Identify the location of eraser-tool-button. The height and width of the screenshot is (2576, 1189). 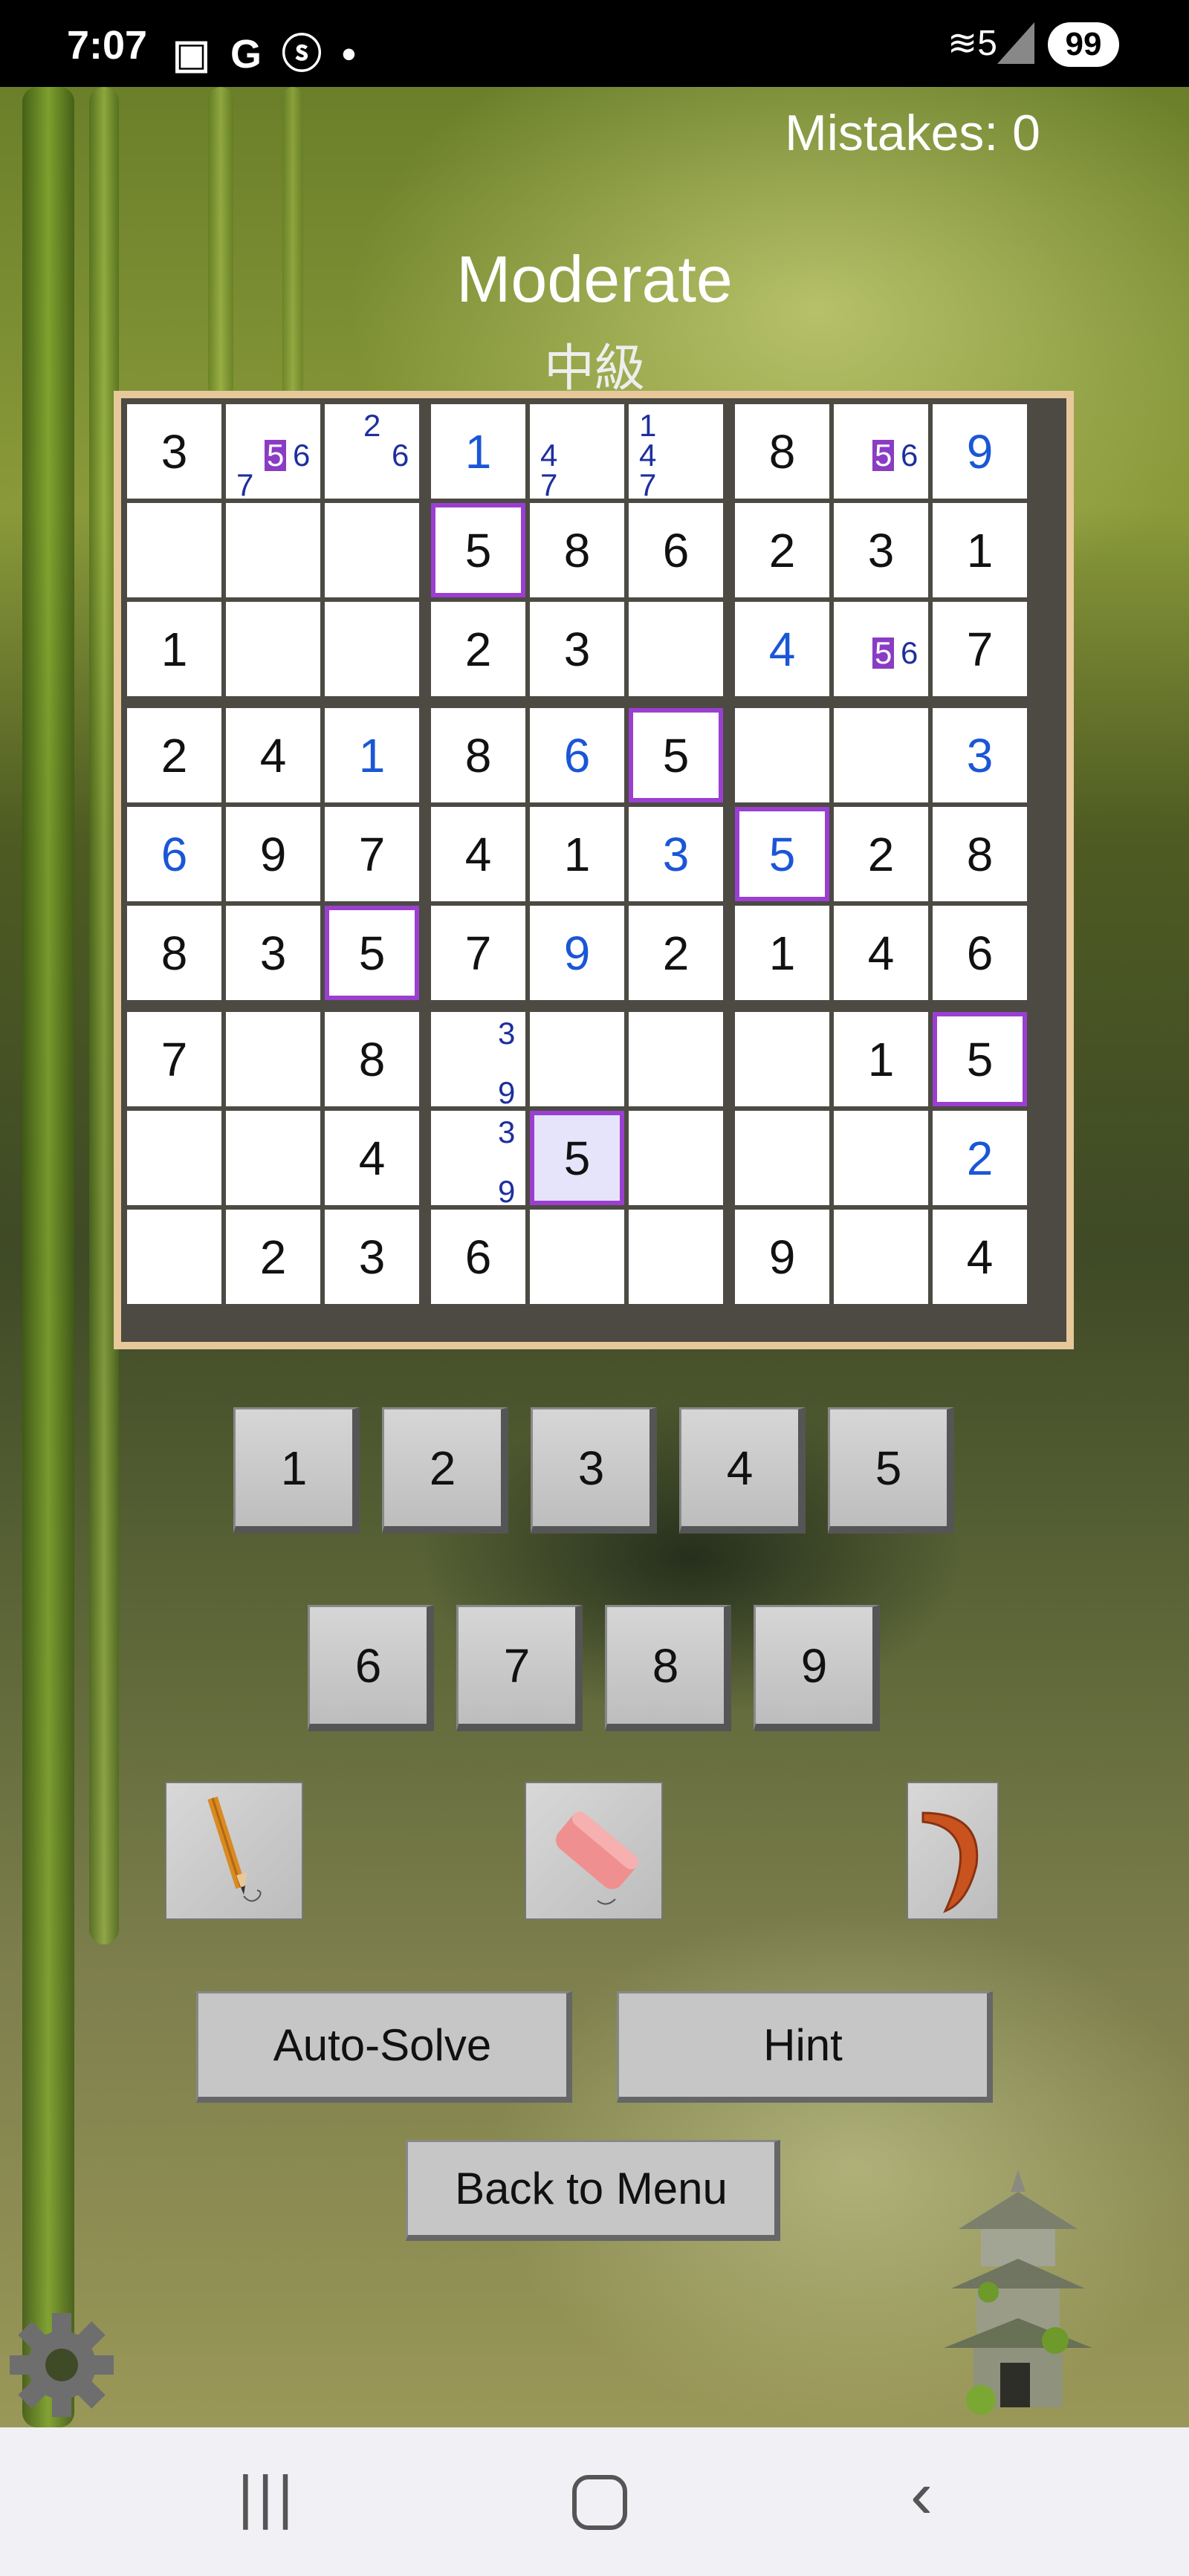
(594, 1851).